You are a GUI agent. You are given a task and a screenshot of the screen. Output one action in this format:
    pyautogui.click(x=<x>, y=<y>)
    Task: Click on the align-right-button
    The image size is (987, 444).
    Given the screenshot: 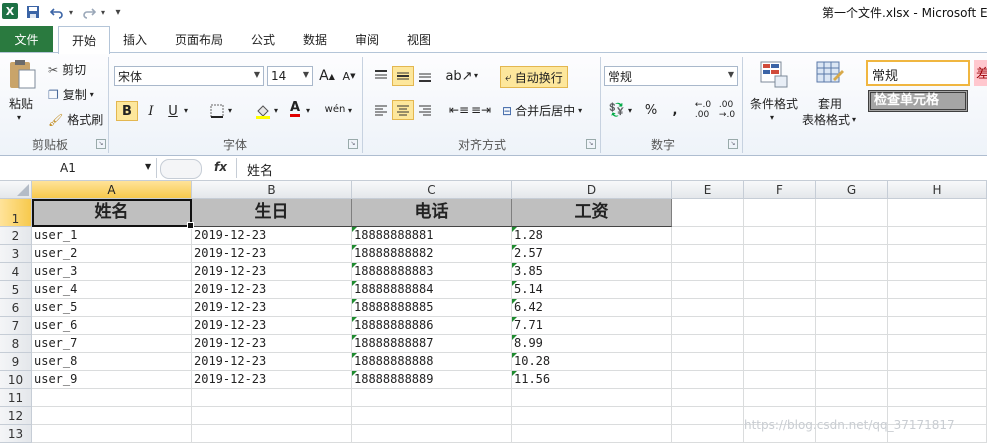 What is the action you would take?
    pyautogui.click(x=425, y=110)
    